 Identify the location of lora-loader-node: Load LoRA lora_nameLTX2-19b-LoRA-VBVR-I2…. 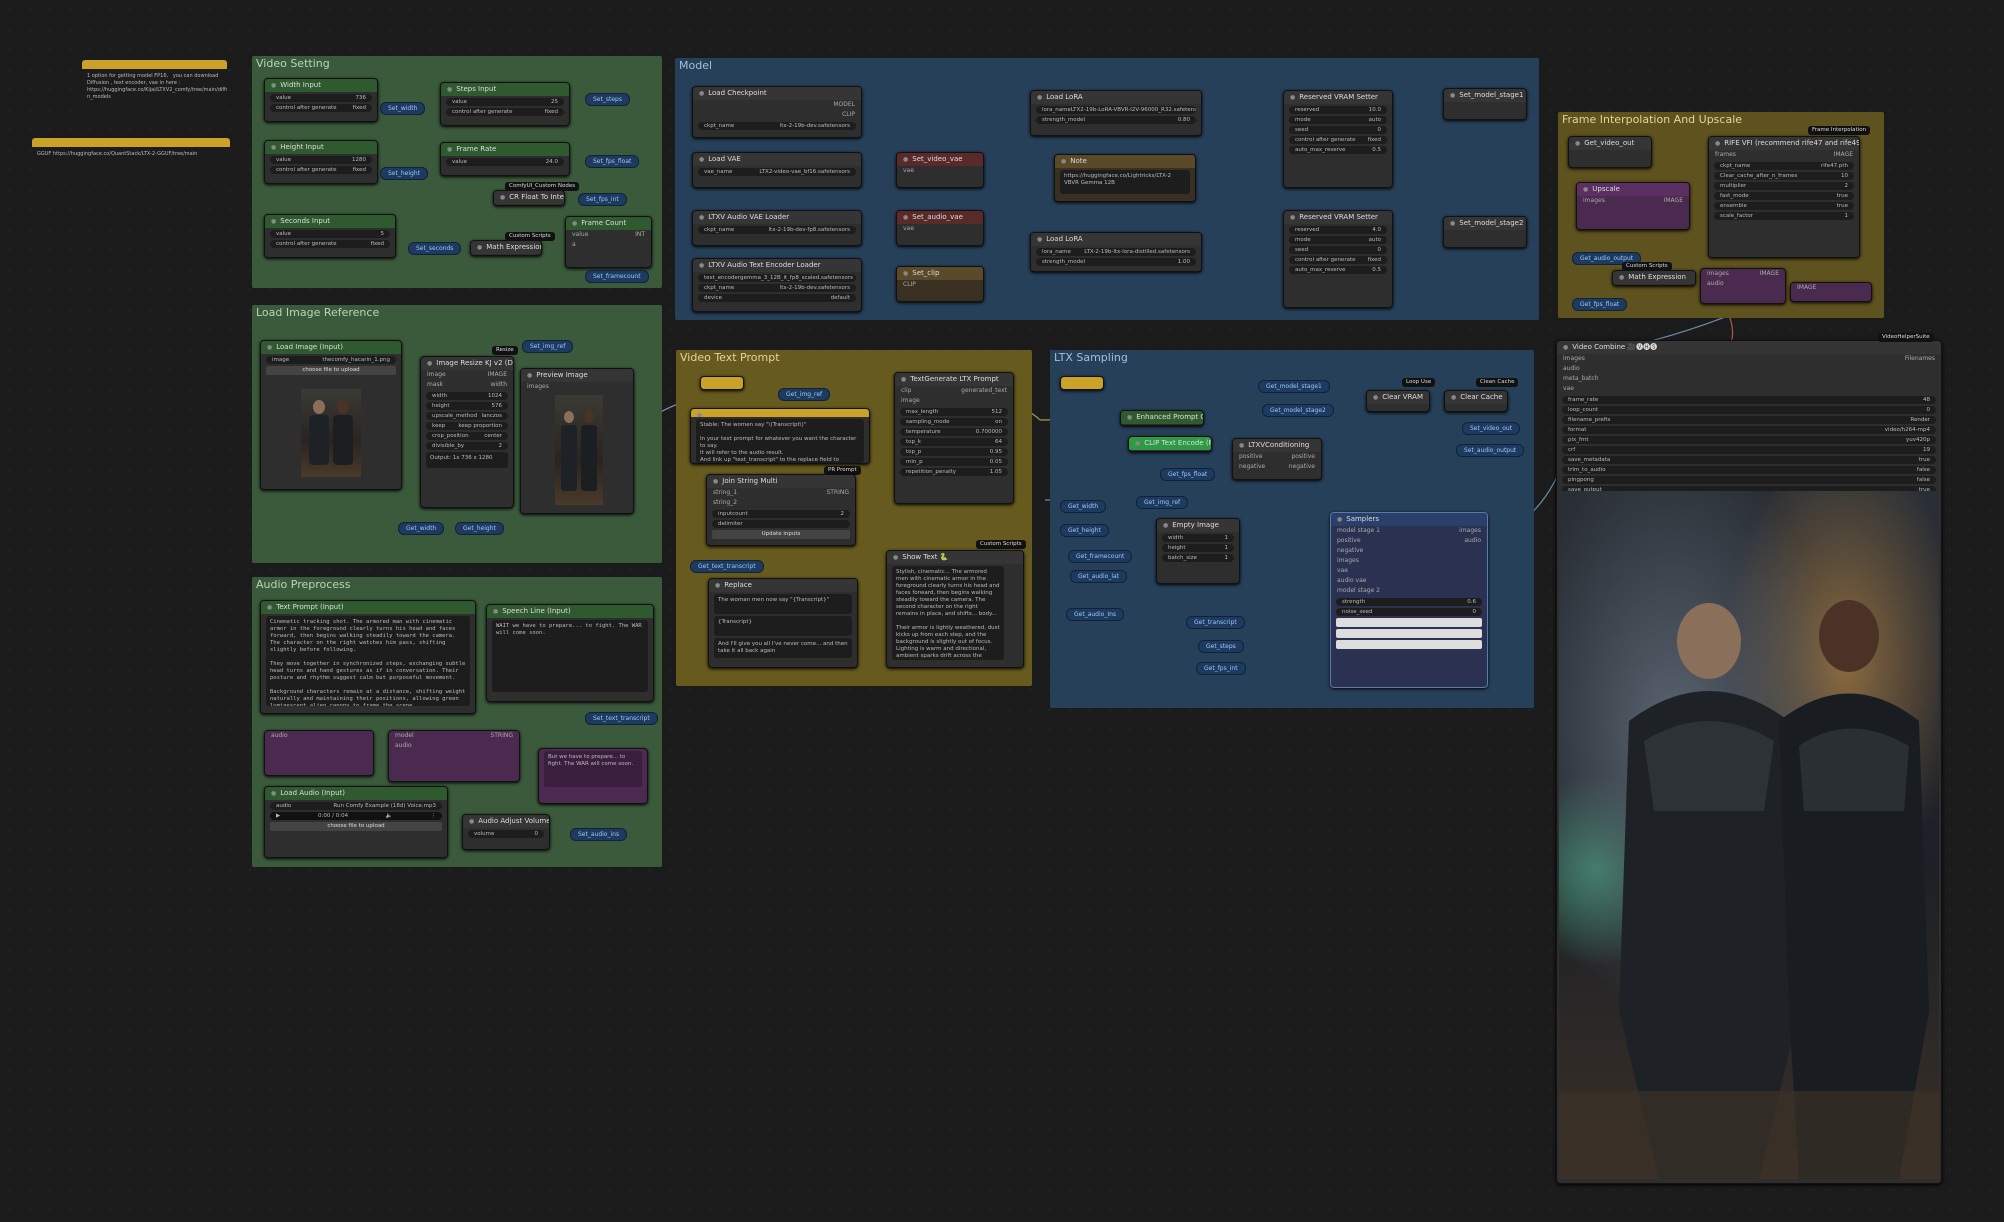
(1116, 113).